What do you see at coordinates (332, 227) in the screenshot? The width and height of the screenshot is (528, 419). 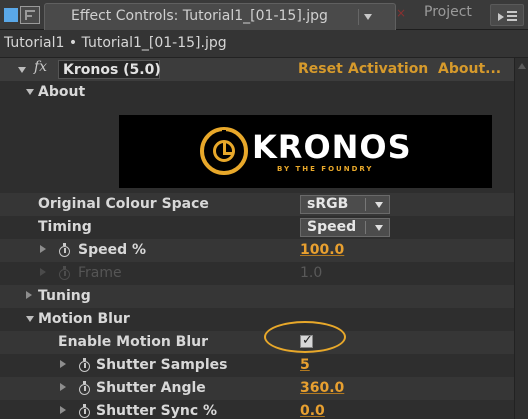 I see `timing-value: Speed` at bounding box center [332, 227].